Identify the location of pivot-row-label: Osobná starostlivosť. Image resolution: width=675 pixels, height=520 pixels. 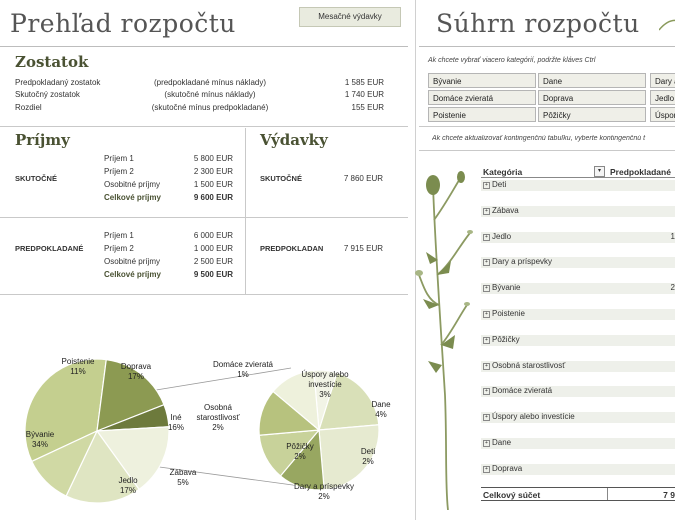
(529, 365).